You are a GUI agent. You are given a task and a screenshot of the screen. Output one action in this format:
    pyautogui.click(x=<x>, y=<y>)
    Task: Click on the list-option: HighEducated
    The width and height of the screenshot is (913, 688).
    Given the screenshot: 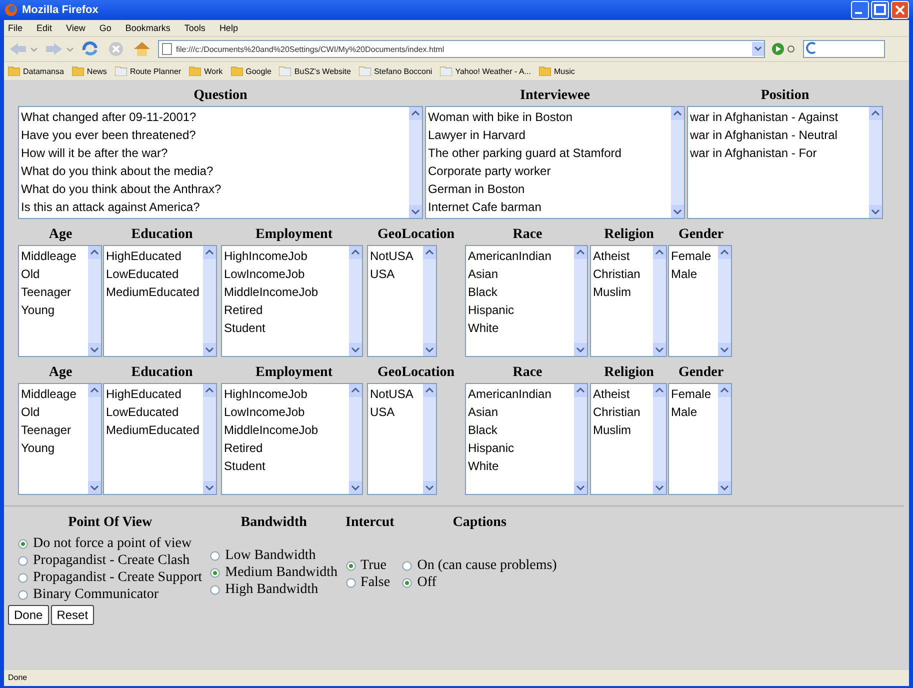 What is the action you would take?
    pyautogui.click(x=153, y=394)
    